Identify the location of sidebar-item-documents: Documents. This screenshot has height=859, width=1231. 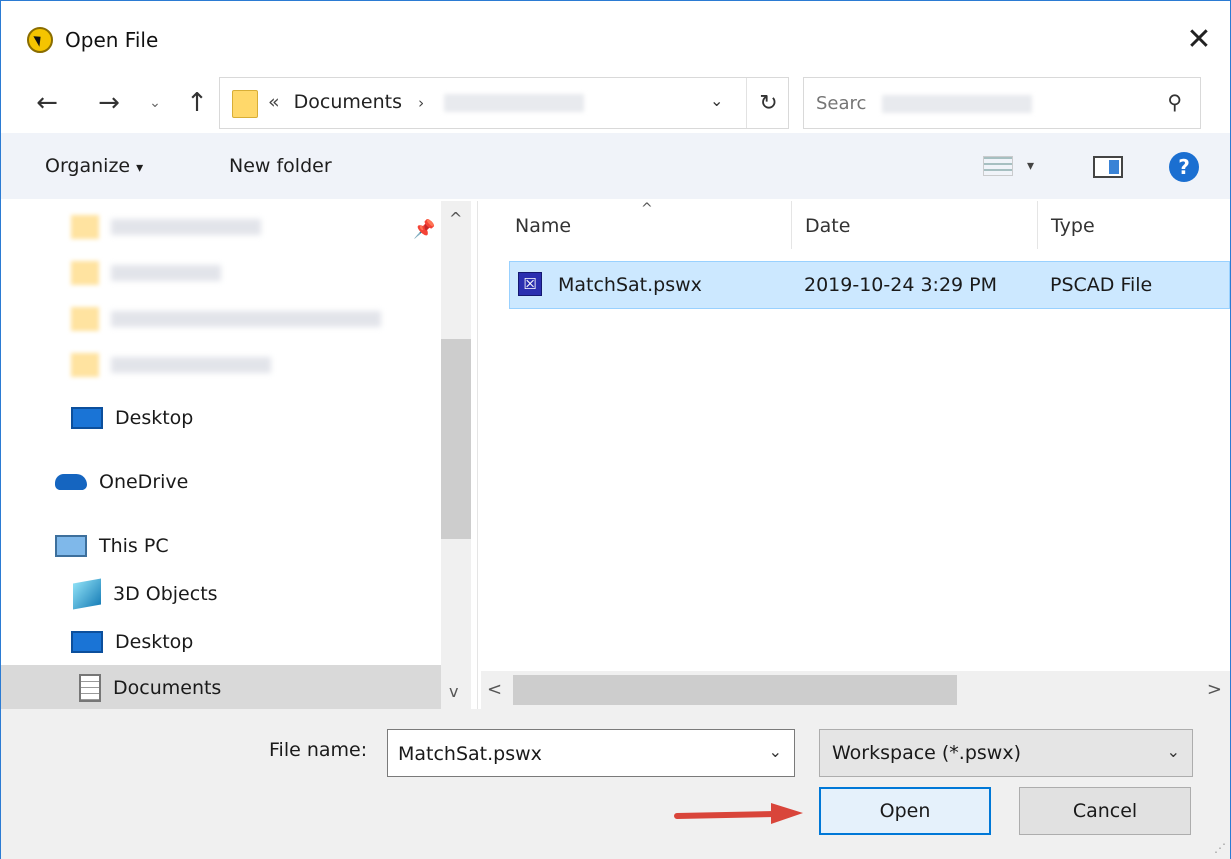
(221, 688).